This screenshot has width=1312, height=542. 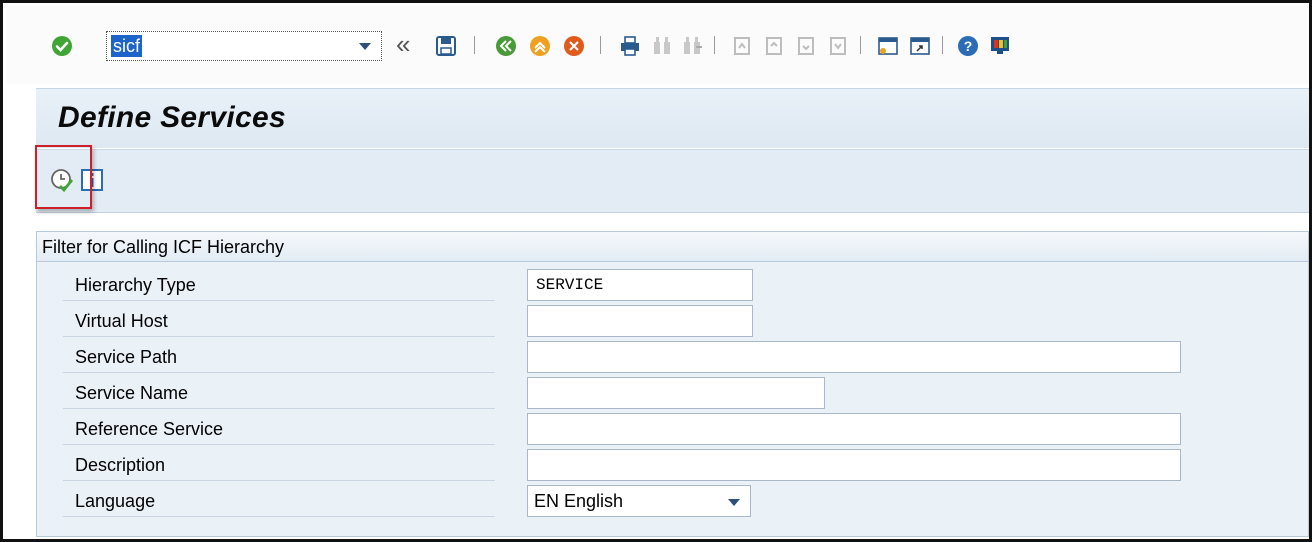 What do you see at coordinates (63, 177) in the screenshot?
I see `execute-highlight-box` at bounding box center [63, 177].